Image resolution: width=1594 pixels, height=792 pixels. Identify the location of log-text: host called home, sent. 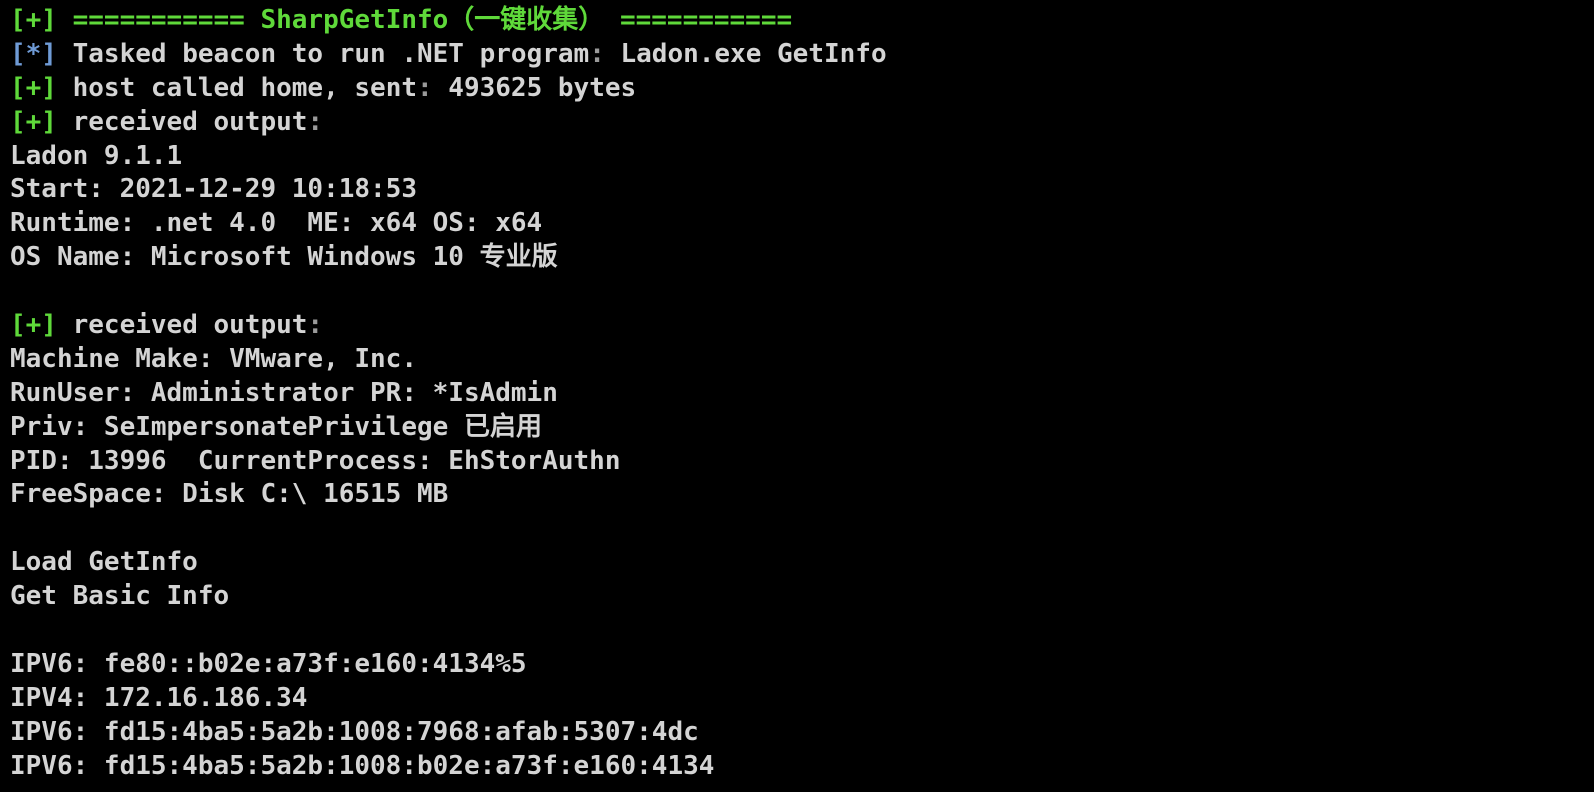
(236, 87).